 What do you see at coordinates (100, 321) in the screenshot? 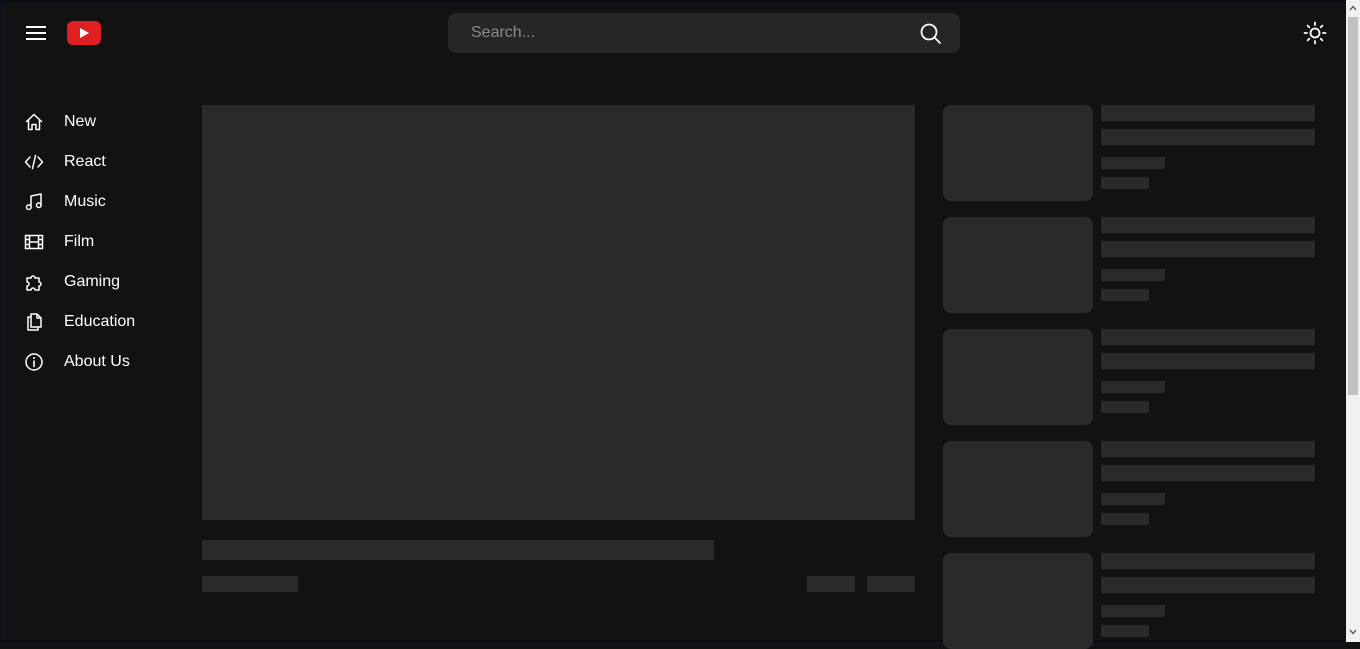
I see `sidebar-item-label: Education` at bounding box center [100, 321].